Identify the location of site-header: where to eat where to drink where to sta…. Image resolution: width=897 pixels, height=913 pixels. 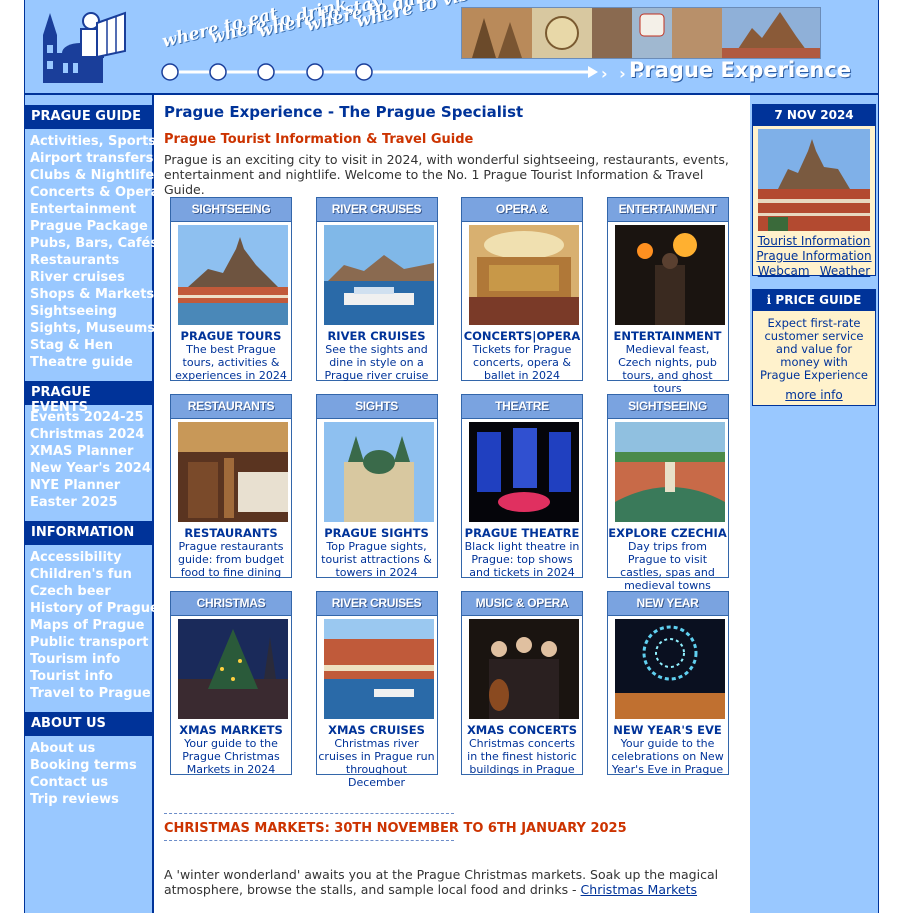
(451, 47).